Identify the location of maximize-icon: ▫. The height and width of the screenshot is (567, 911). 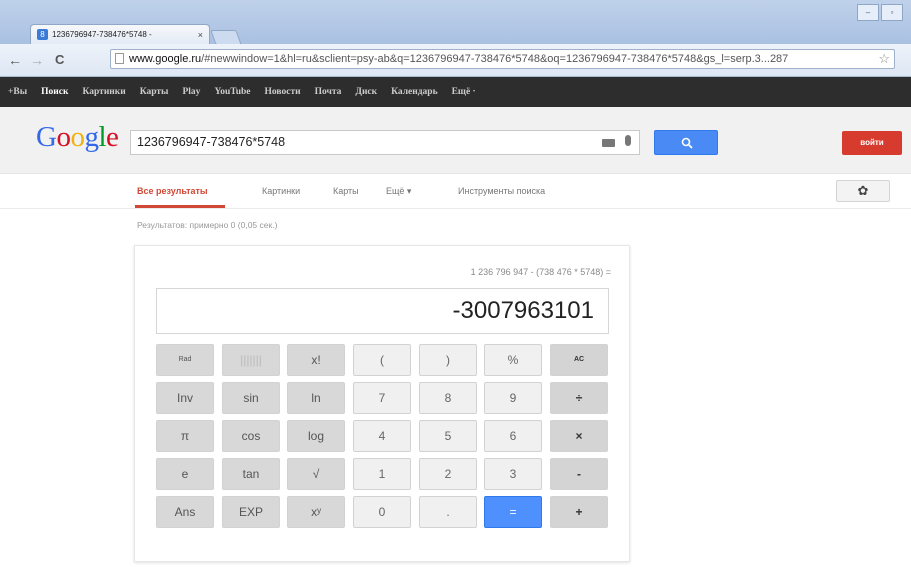
(892, 12).